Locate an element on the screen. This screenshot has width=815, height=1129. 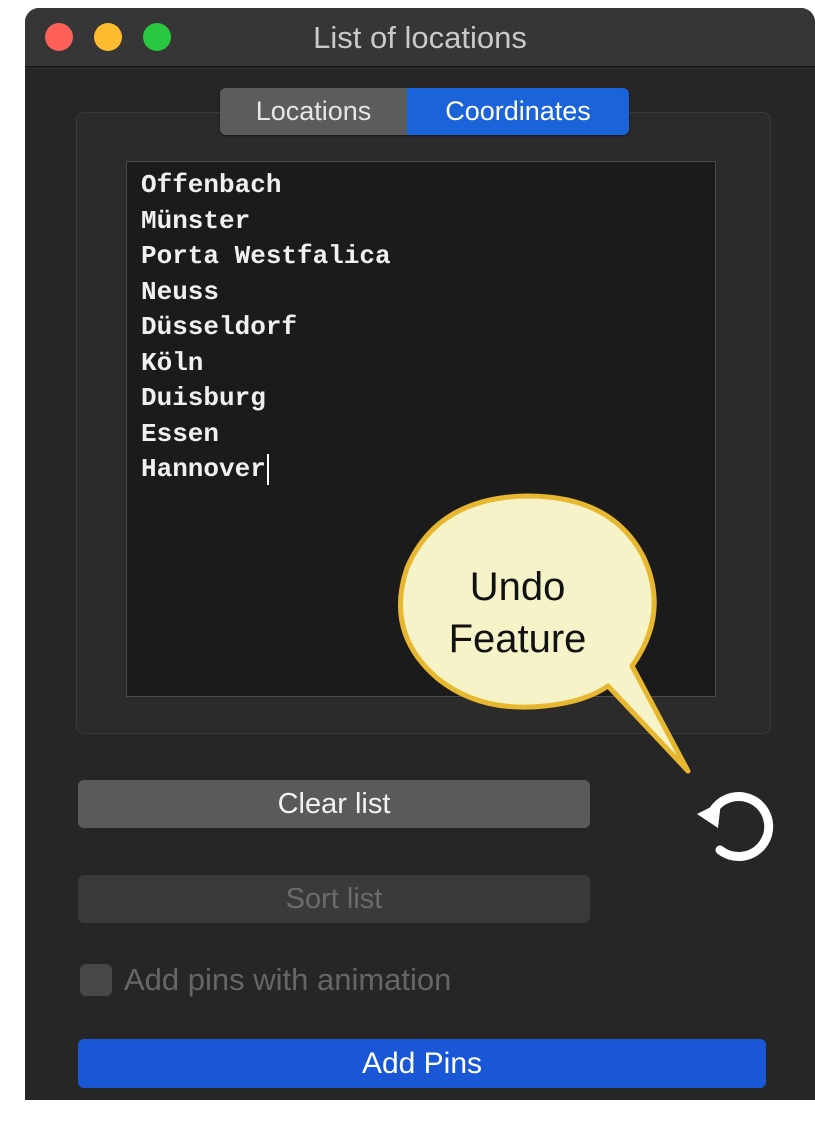
location-line: Köln is located at coordinates (172, 362).